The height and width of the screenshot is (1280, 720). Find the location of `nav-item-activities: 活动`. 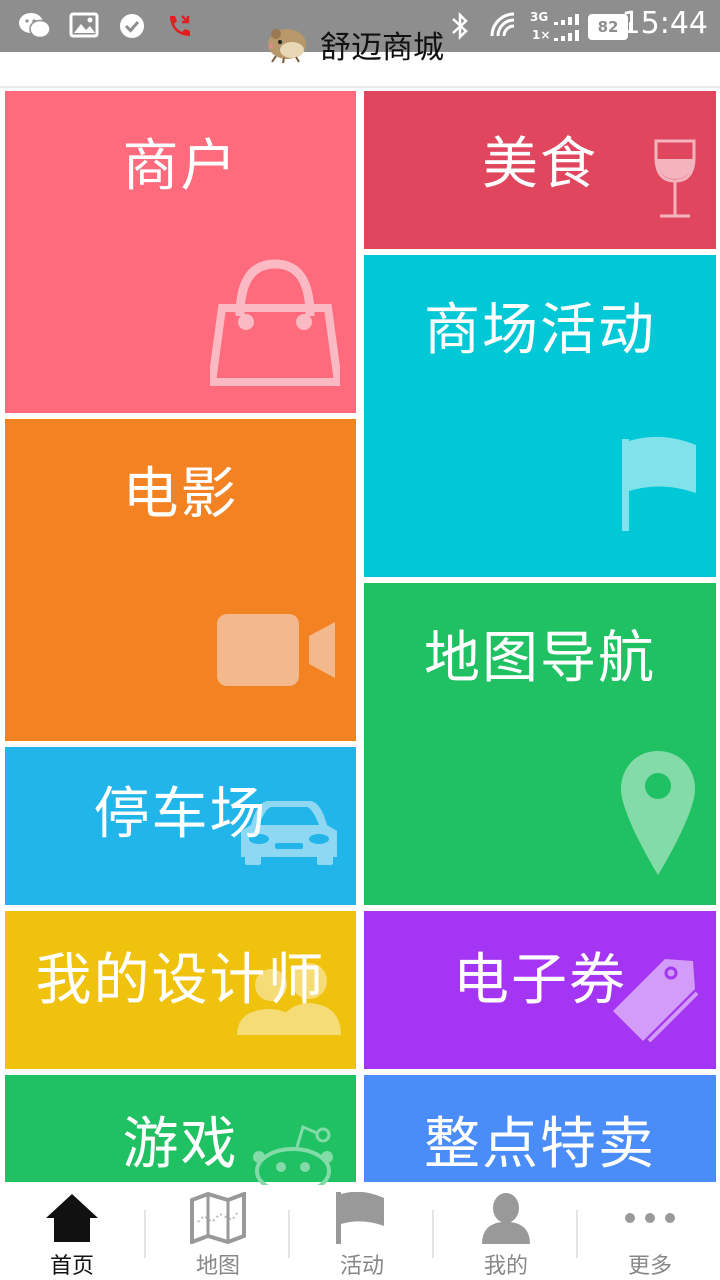

nav-item-activities: 活动 is located at coordinates (362, 1231).